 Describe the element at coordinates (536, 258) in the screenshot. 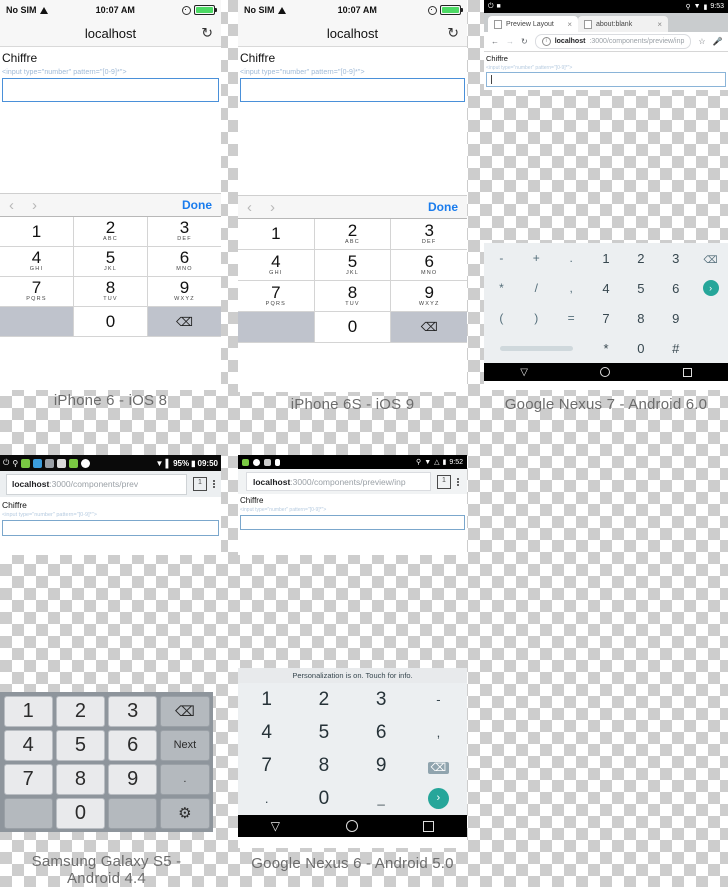

I see `key-plus: +` at that location.